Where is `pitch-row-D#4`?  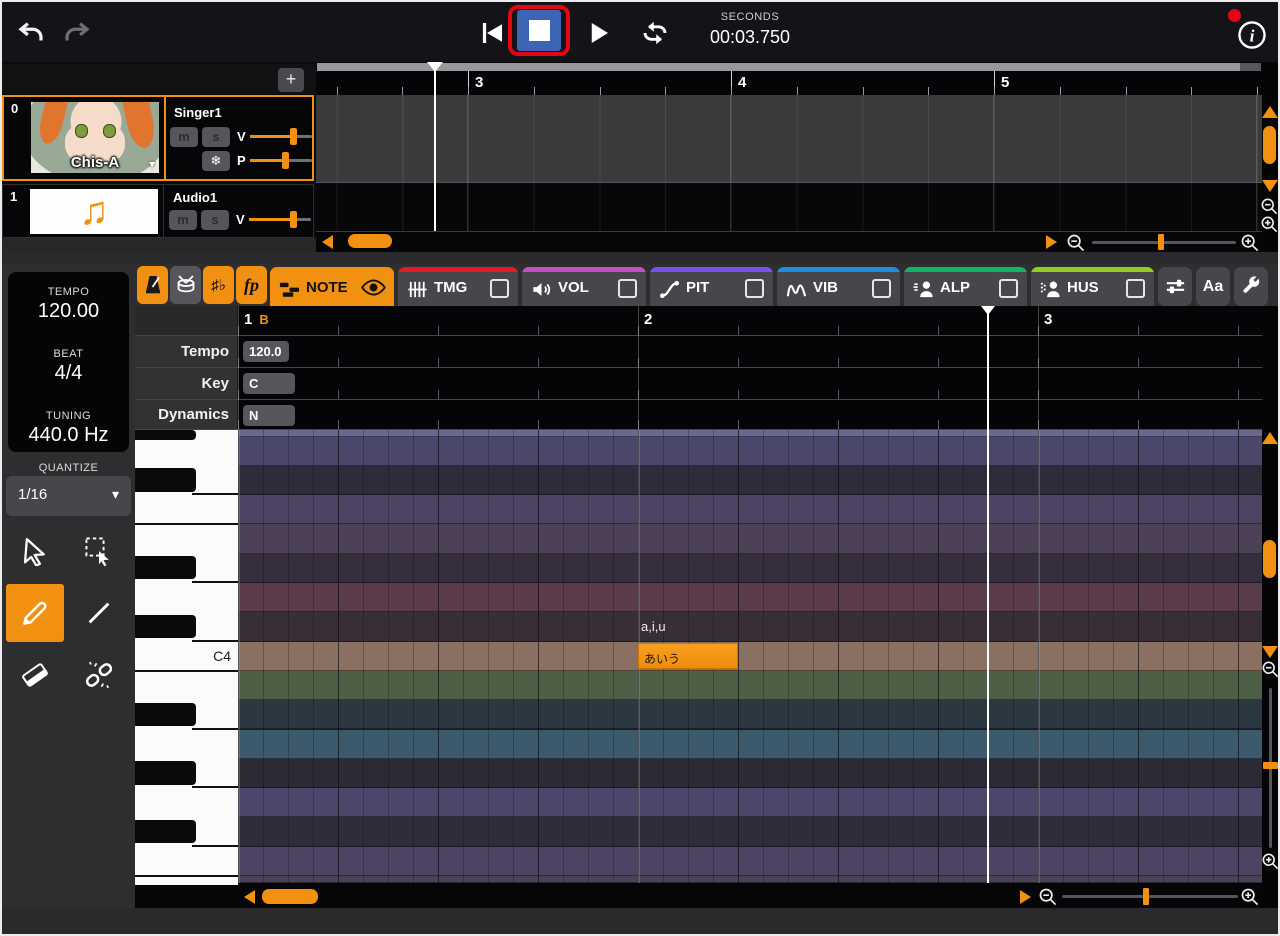 pitch-row-D#4 is located at coordinates (750, 568).